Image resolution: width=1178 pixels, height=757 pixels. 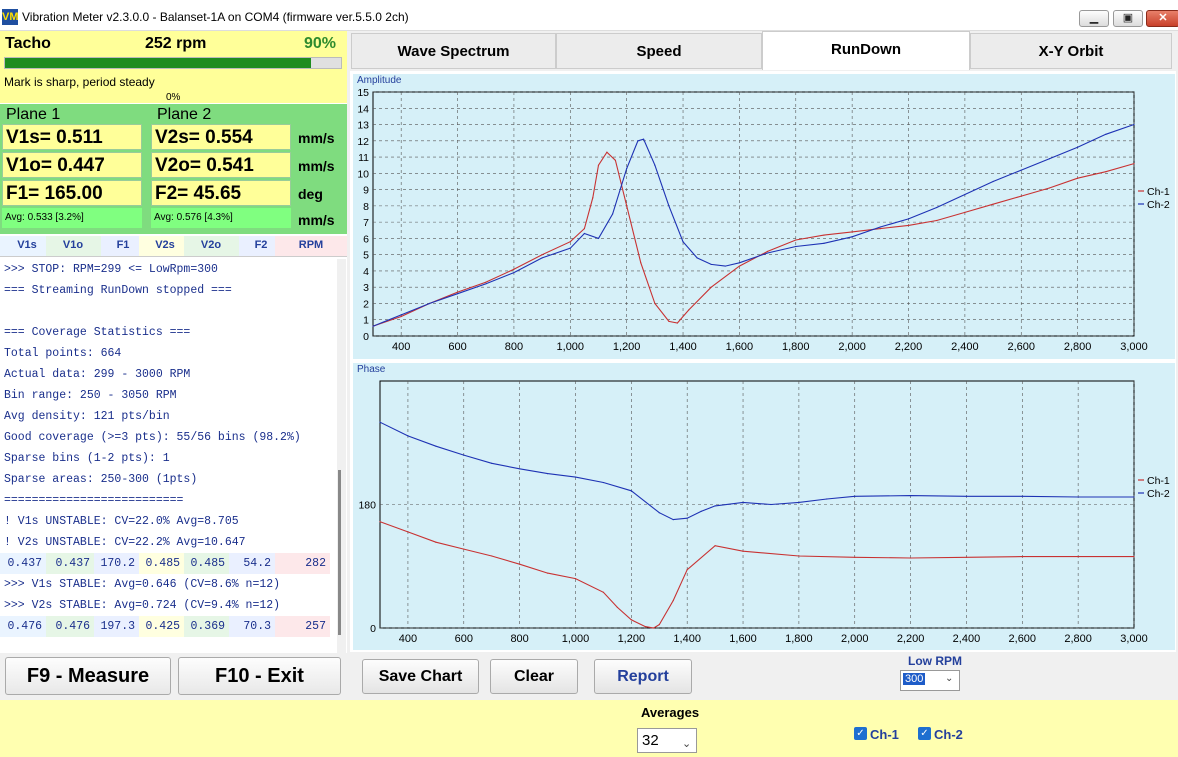 What do you see at coordinates (420, 676) in the screenshot?
I see `save-chart-button: Save Chart` at bounding box center [420, 676].